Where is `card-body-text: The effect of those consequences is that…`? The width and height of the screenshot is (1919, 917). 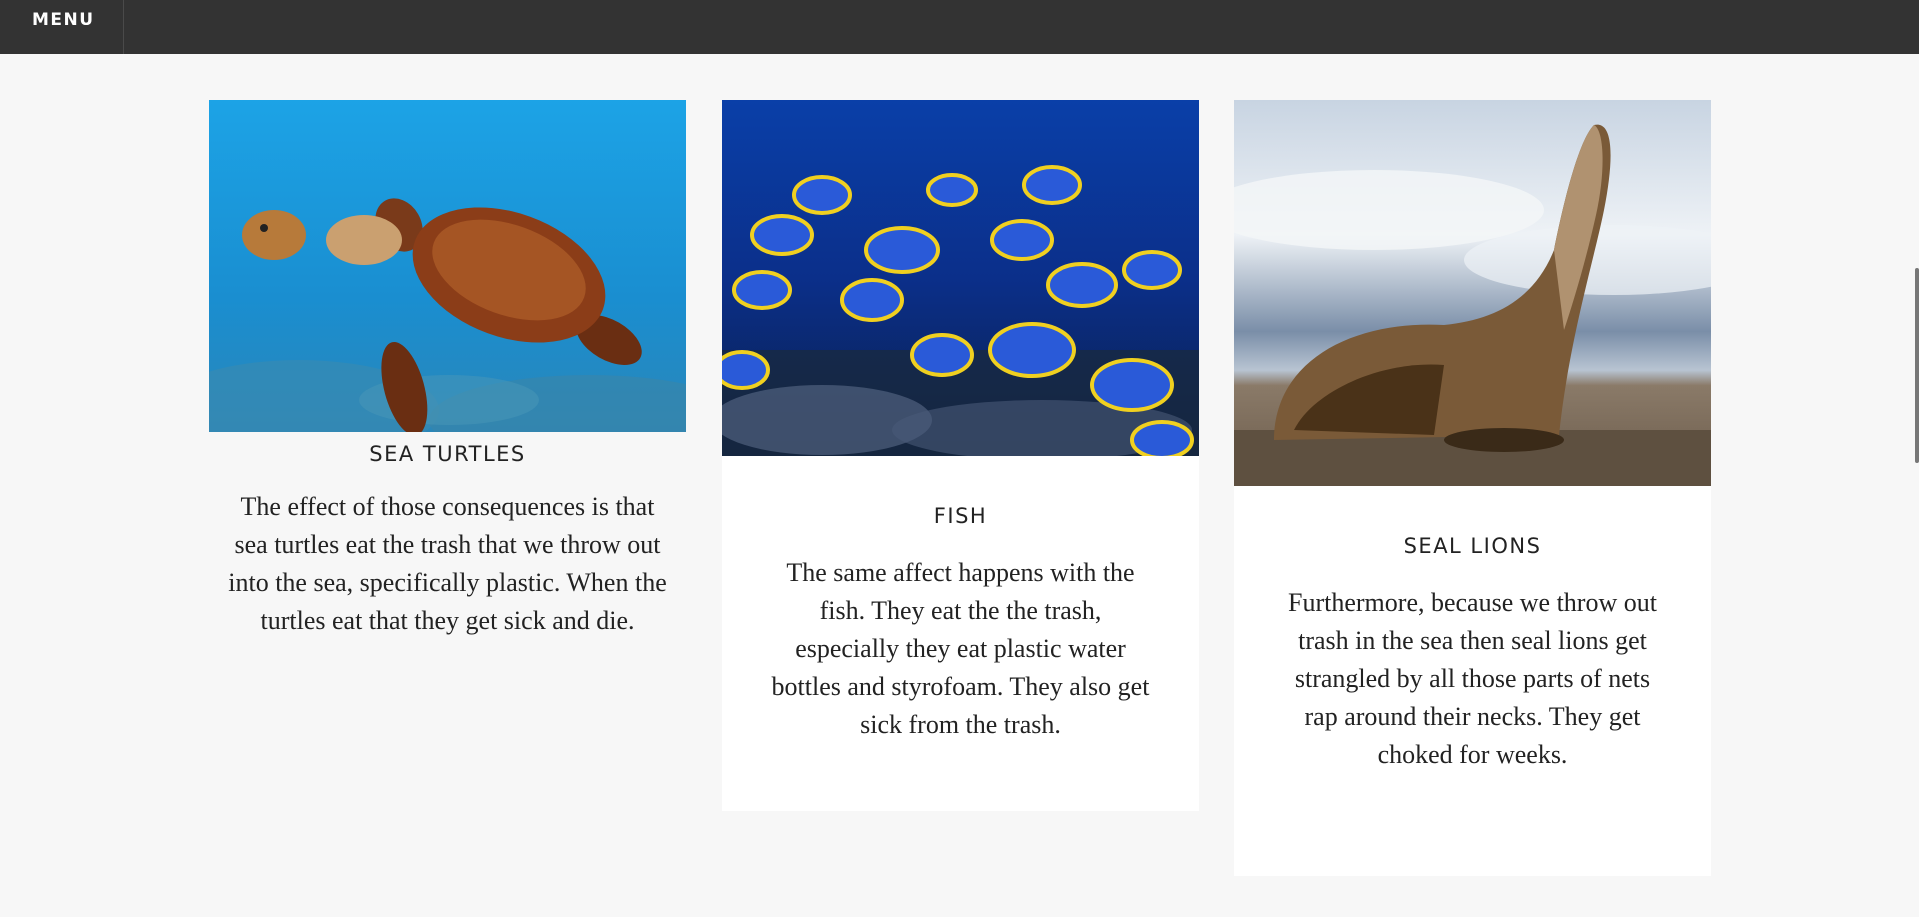 card-body-text: The effect of those consequences is that… is located at coordinates (447, 563).